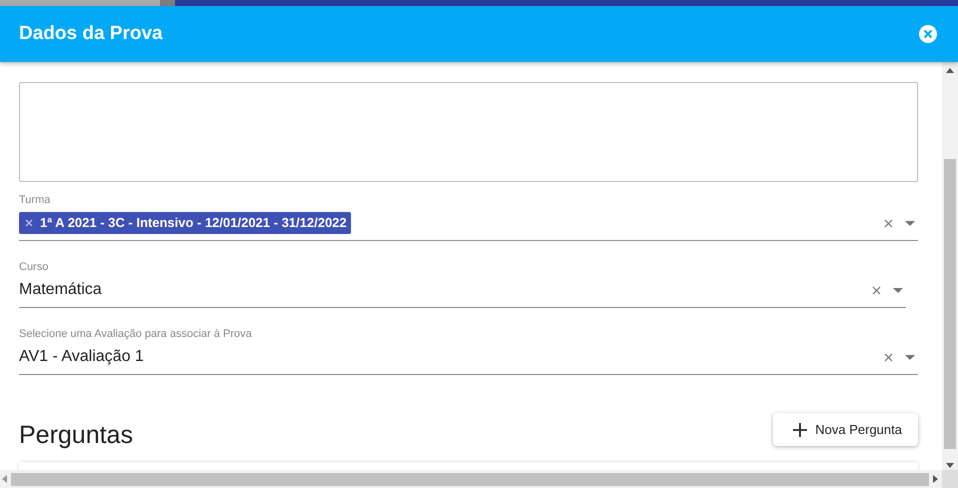  Describe the element at coordinates (29, 222) in the screenshot. I see `remove-icon` at that location.